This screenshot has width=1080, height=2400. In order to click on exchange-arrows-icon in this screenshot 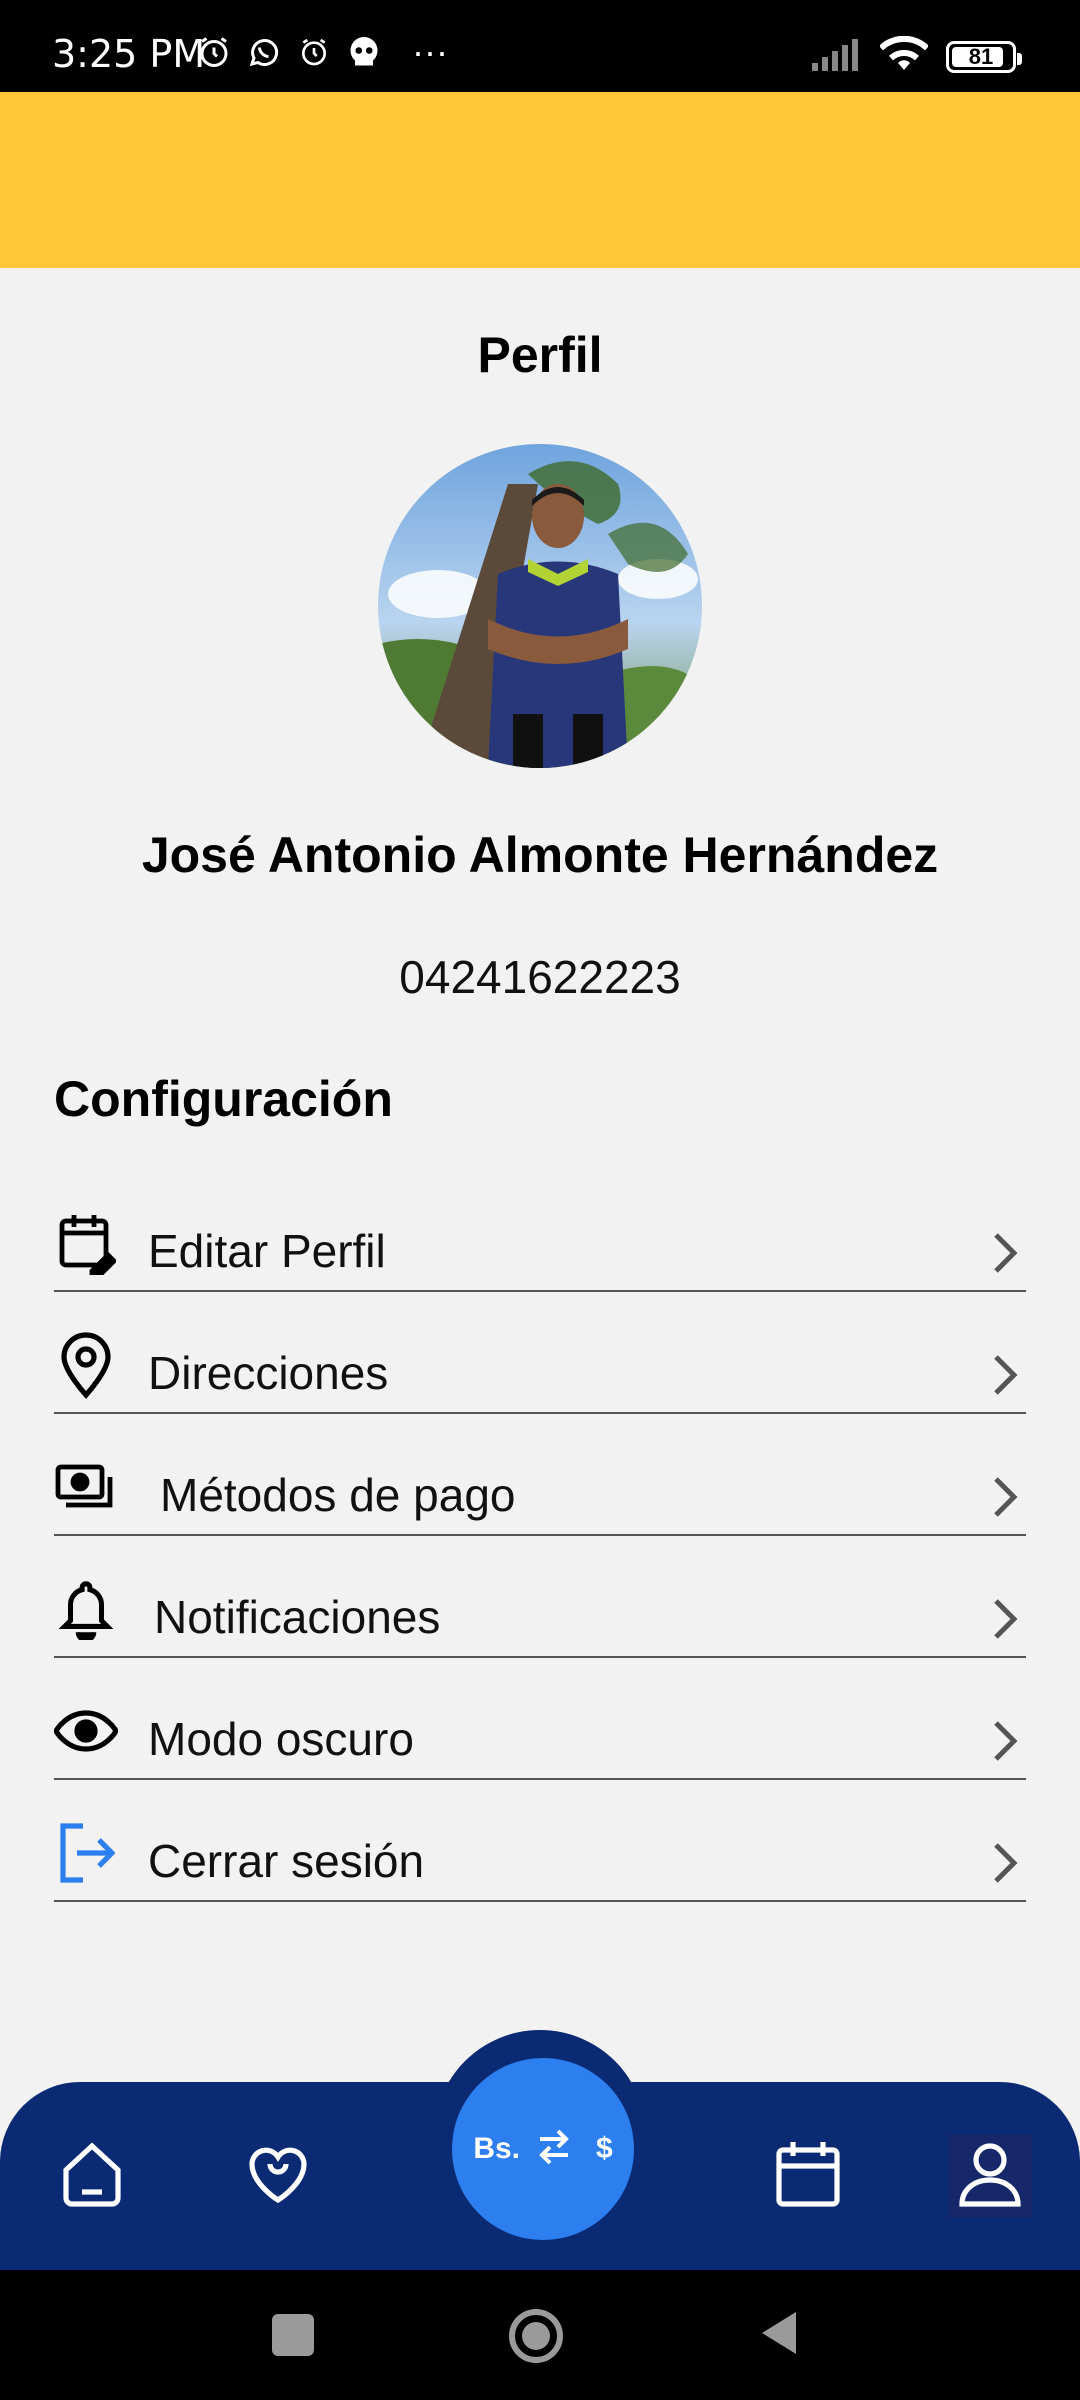, I will do `click(554, 2149)`.